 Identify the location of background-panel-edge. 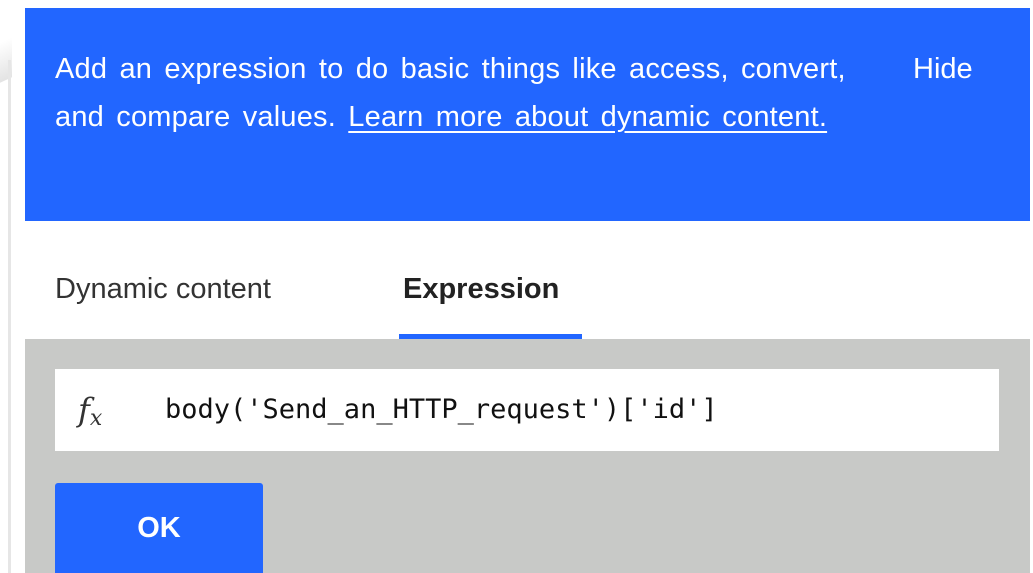
(12, 286).